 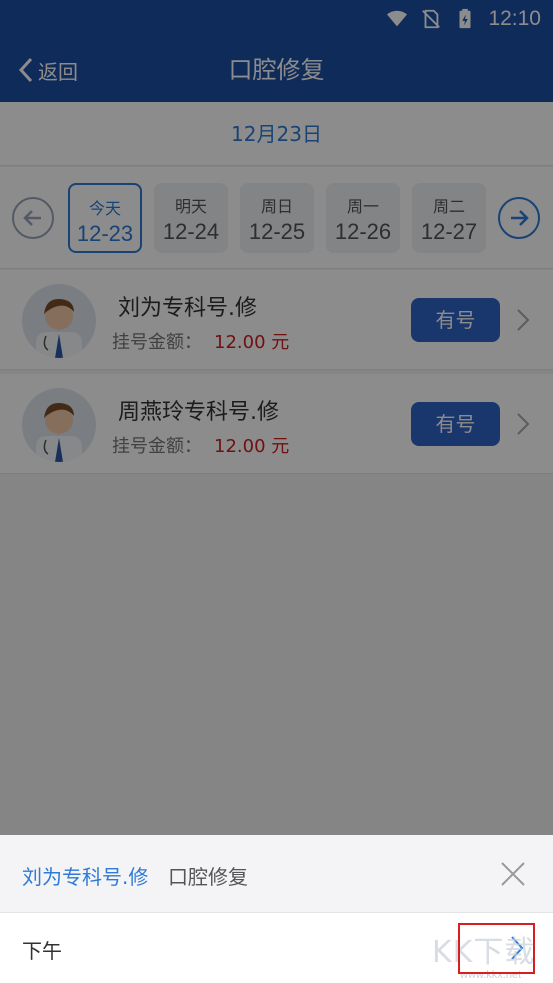 I want to click on sheet-header: 刘为专科号.修 口腔修复, so click(x=276, y=874).